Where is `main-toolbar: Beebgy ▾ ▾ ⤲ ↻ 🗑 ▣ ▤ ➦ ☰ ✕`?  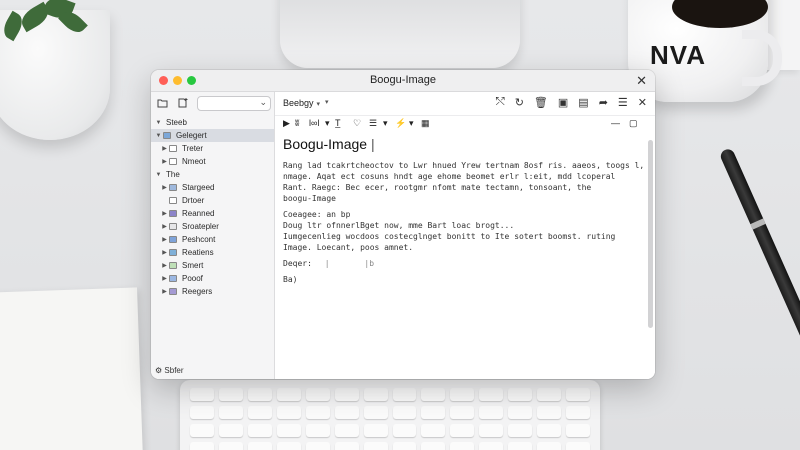 main-toolbar: Beebgy ▾ ▾ ⤲ ↻ 🗑 ▣ ▤ ➦ ☰ ✕ is located at coordinates (465, 104).